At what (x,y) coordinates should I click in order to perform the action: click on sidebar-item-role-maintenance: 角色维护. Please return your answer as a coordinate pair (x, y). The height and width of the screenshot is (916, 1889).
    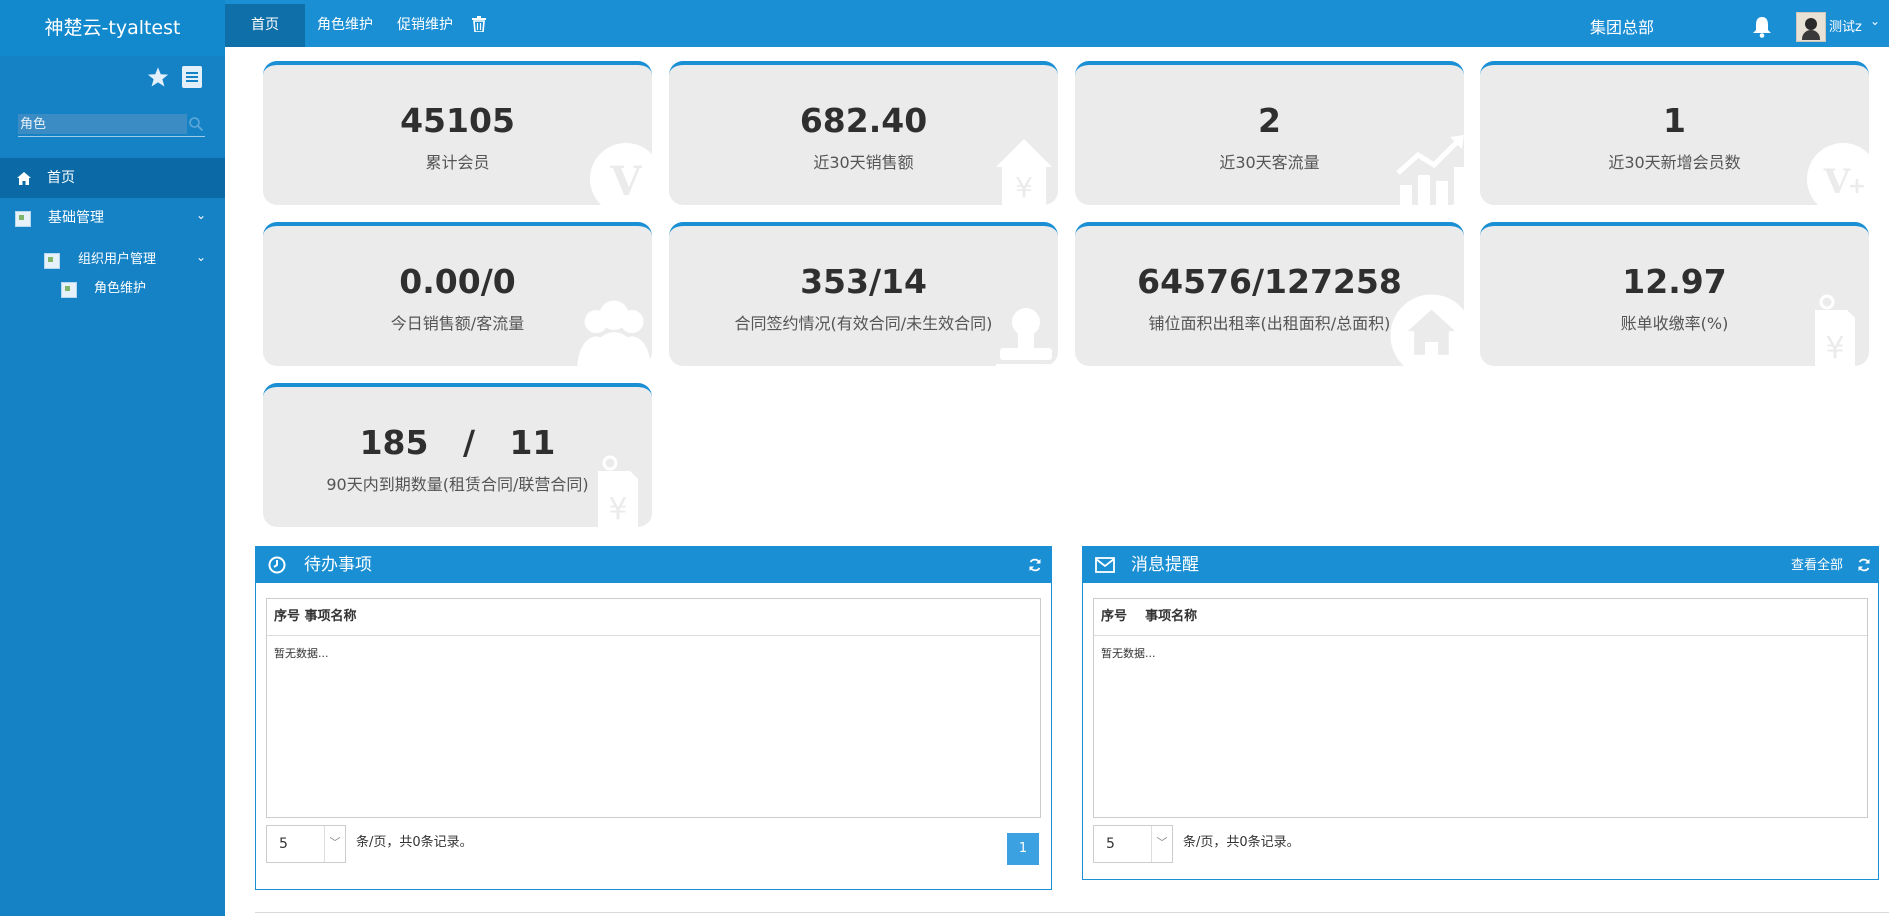
    Looking at the image, I should click on (112, 289).